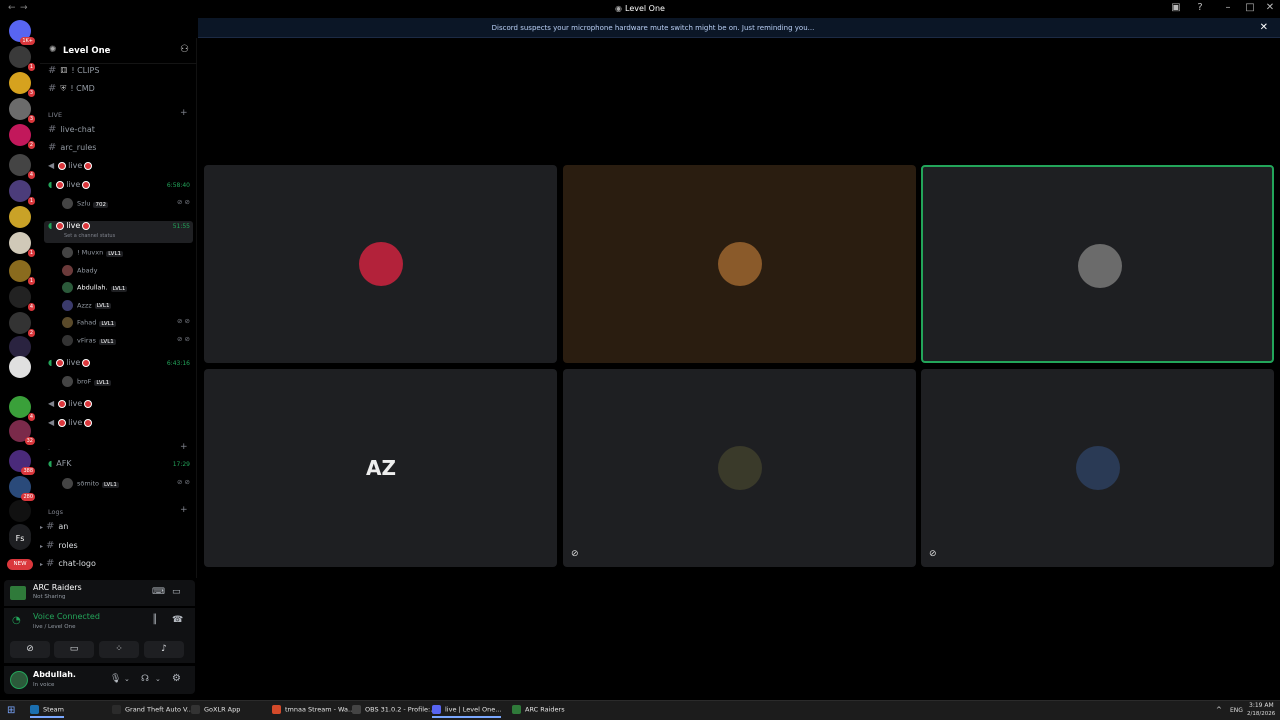 This screenshot has width=1280, height=720. What do you see at coordinates (1270, 7) in the screenshot?
I see `close-window-icon: ✕` at bounding box center [1270, 7].